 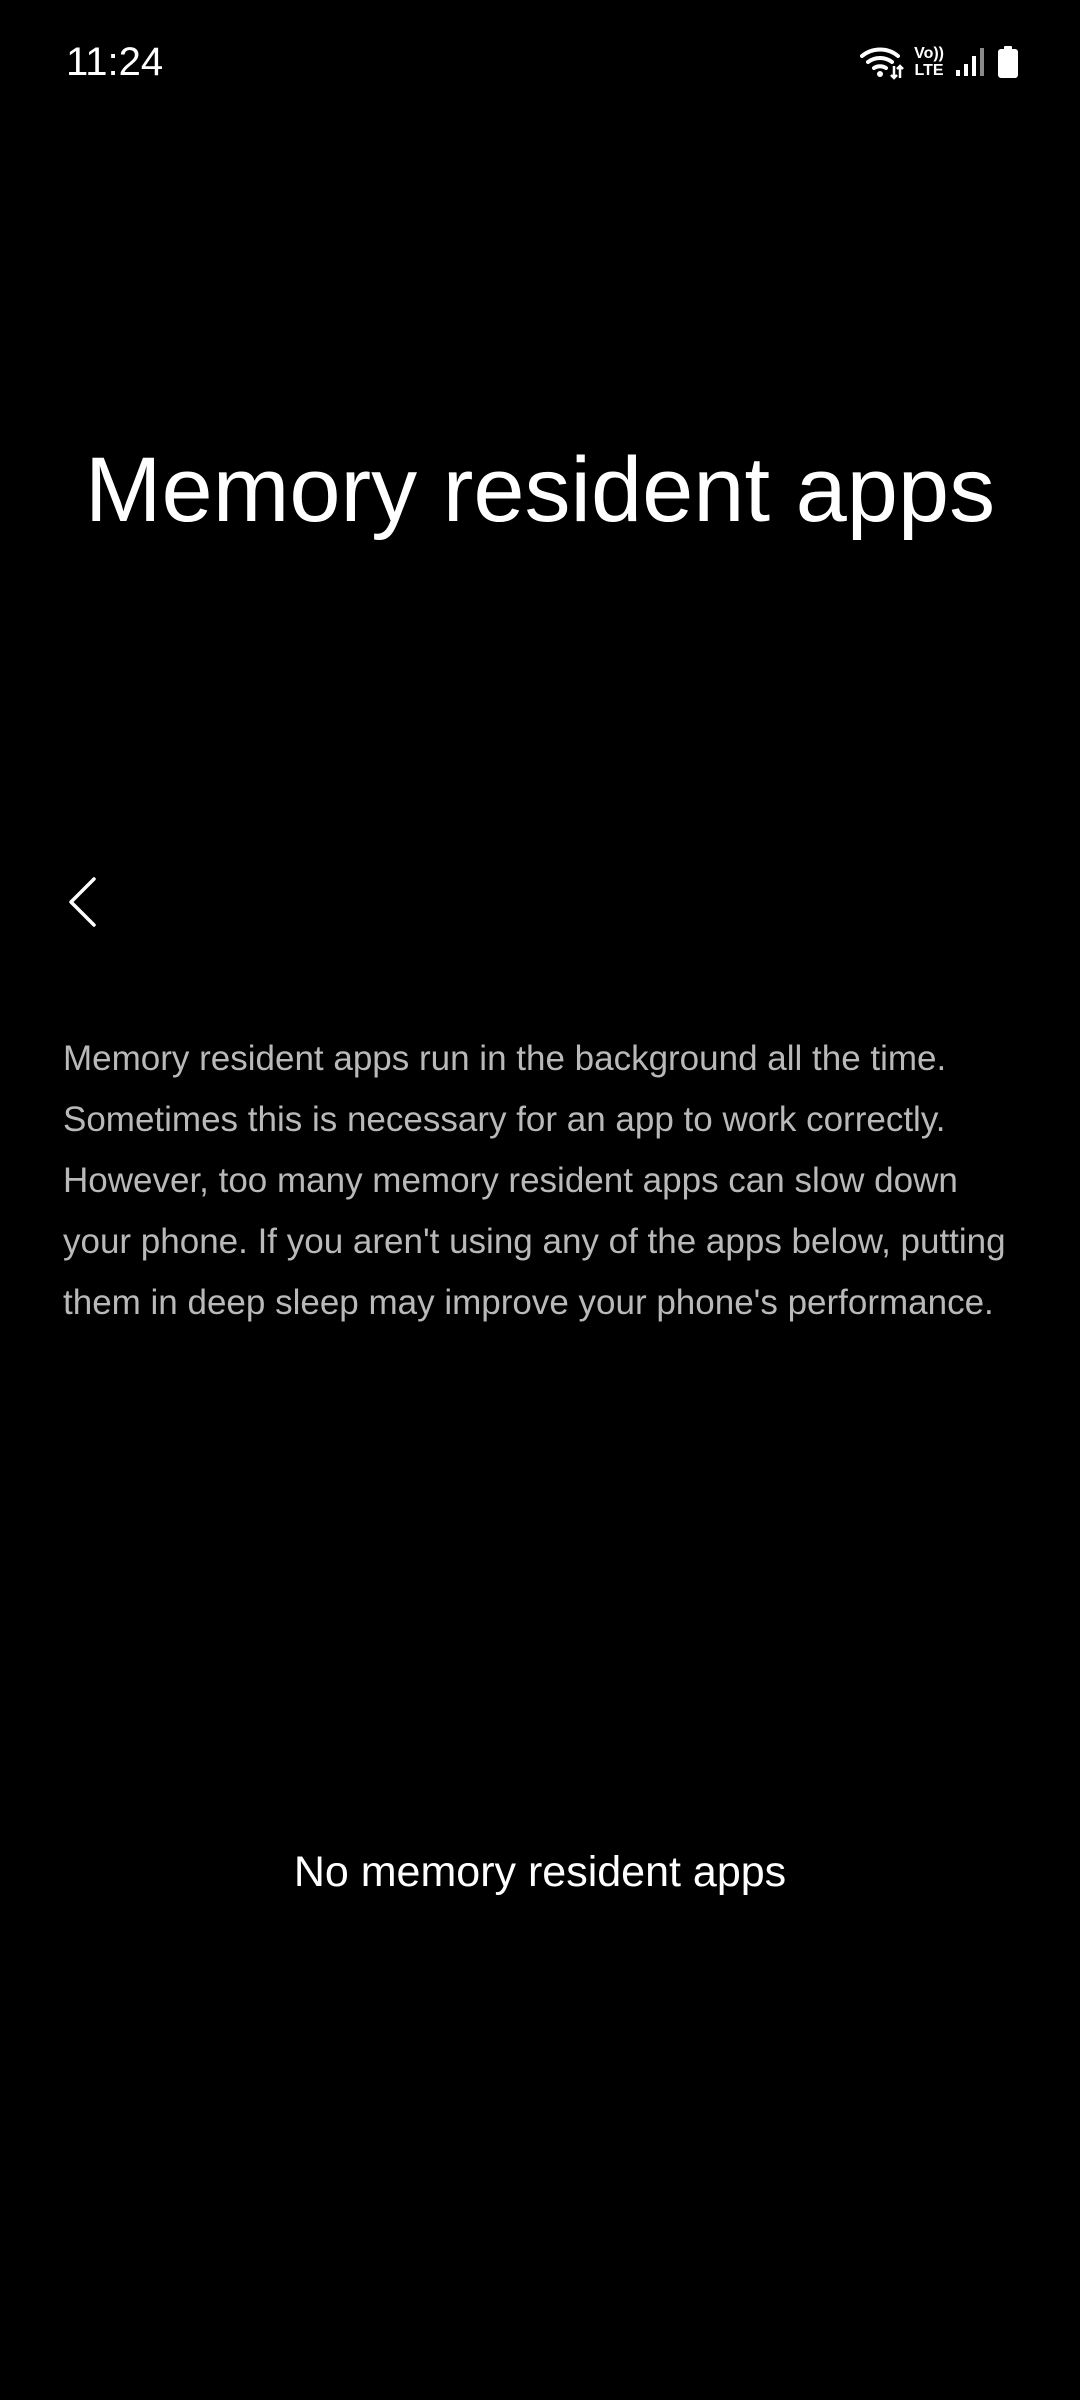 What do you see at coordinates (540, 490) in the screenshot?
I see `page-title: Memory resident apps` at bounding box center [540, 490].